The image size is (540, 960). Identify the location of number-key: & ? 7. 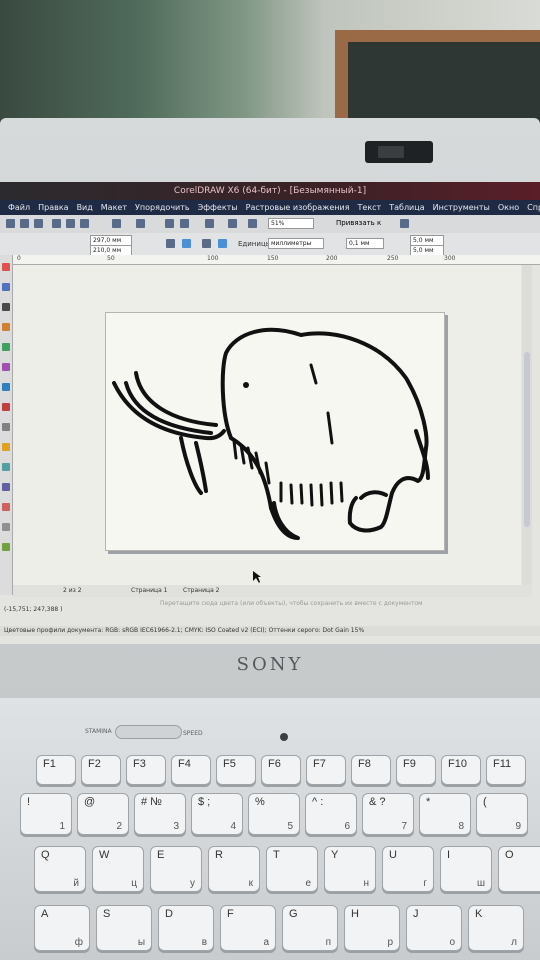
(388, 814).